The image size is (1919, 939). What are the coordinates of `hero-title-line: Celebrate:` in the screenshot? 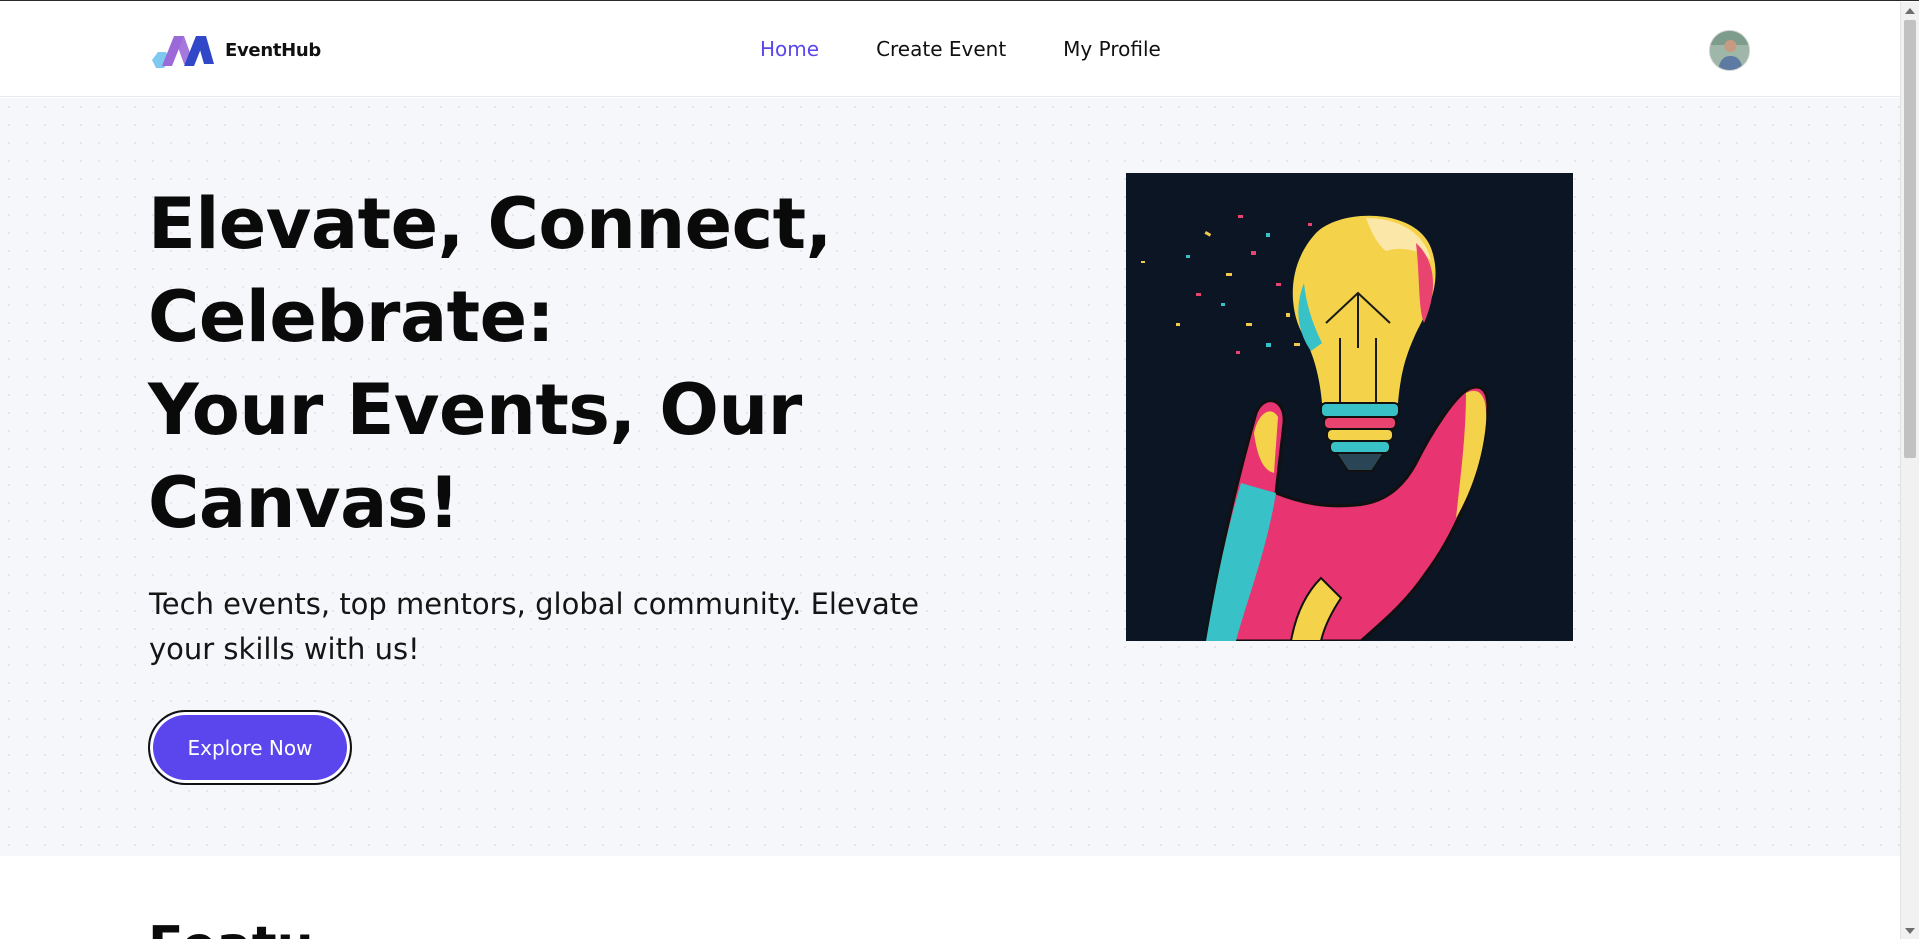 It's located at (351, 317).